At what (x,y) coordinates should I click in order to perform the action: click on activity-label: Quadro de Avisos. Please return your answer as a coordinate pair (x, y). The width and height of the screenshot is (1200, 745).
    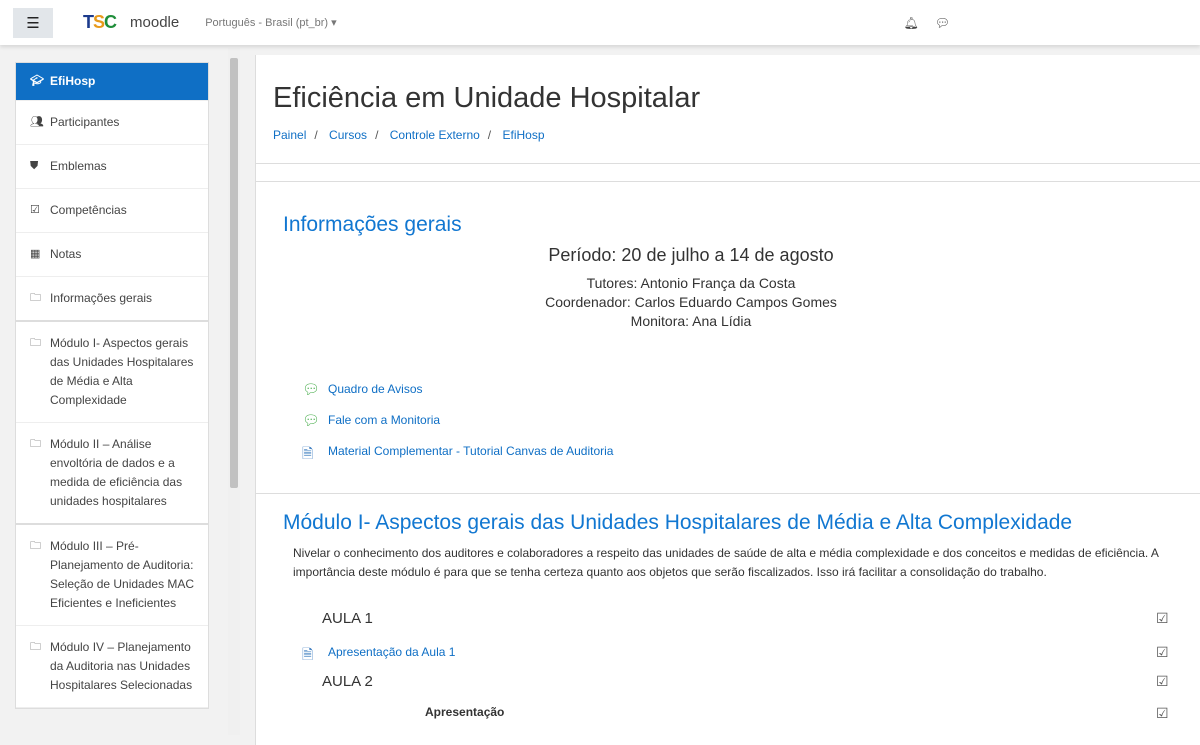
    Looking at the image, I should click on (375, 389).